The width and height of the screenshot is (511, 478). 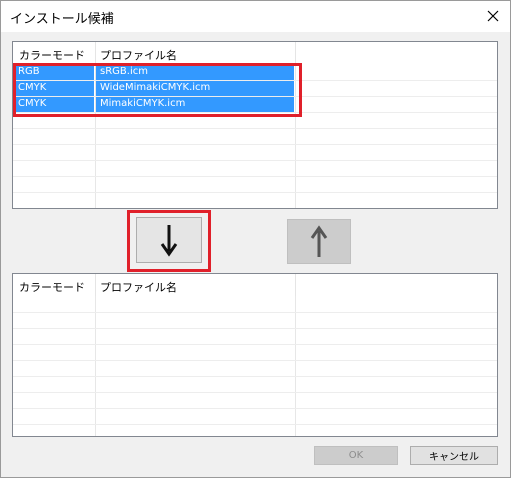 What do you see at coordinates (157, 90) in the screenshot?
I see `selection-highlight-box` at bounding box center [157, 90].